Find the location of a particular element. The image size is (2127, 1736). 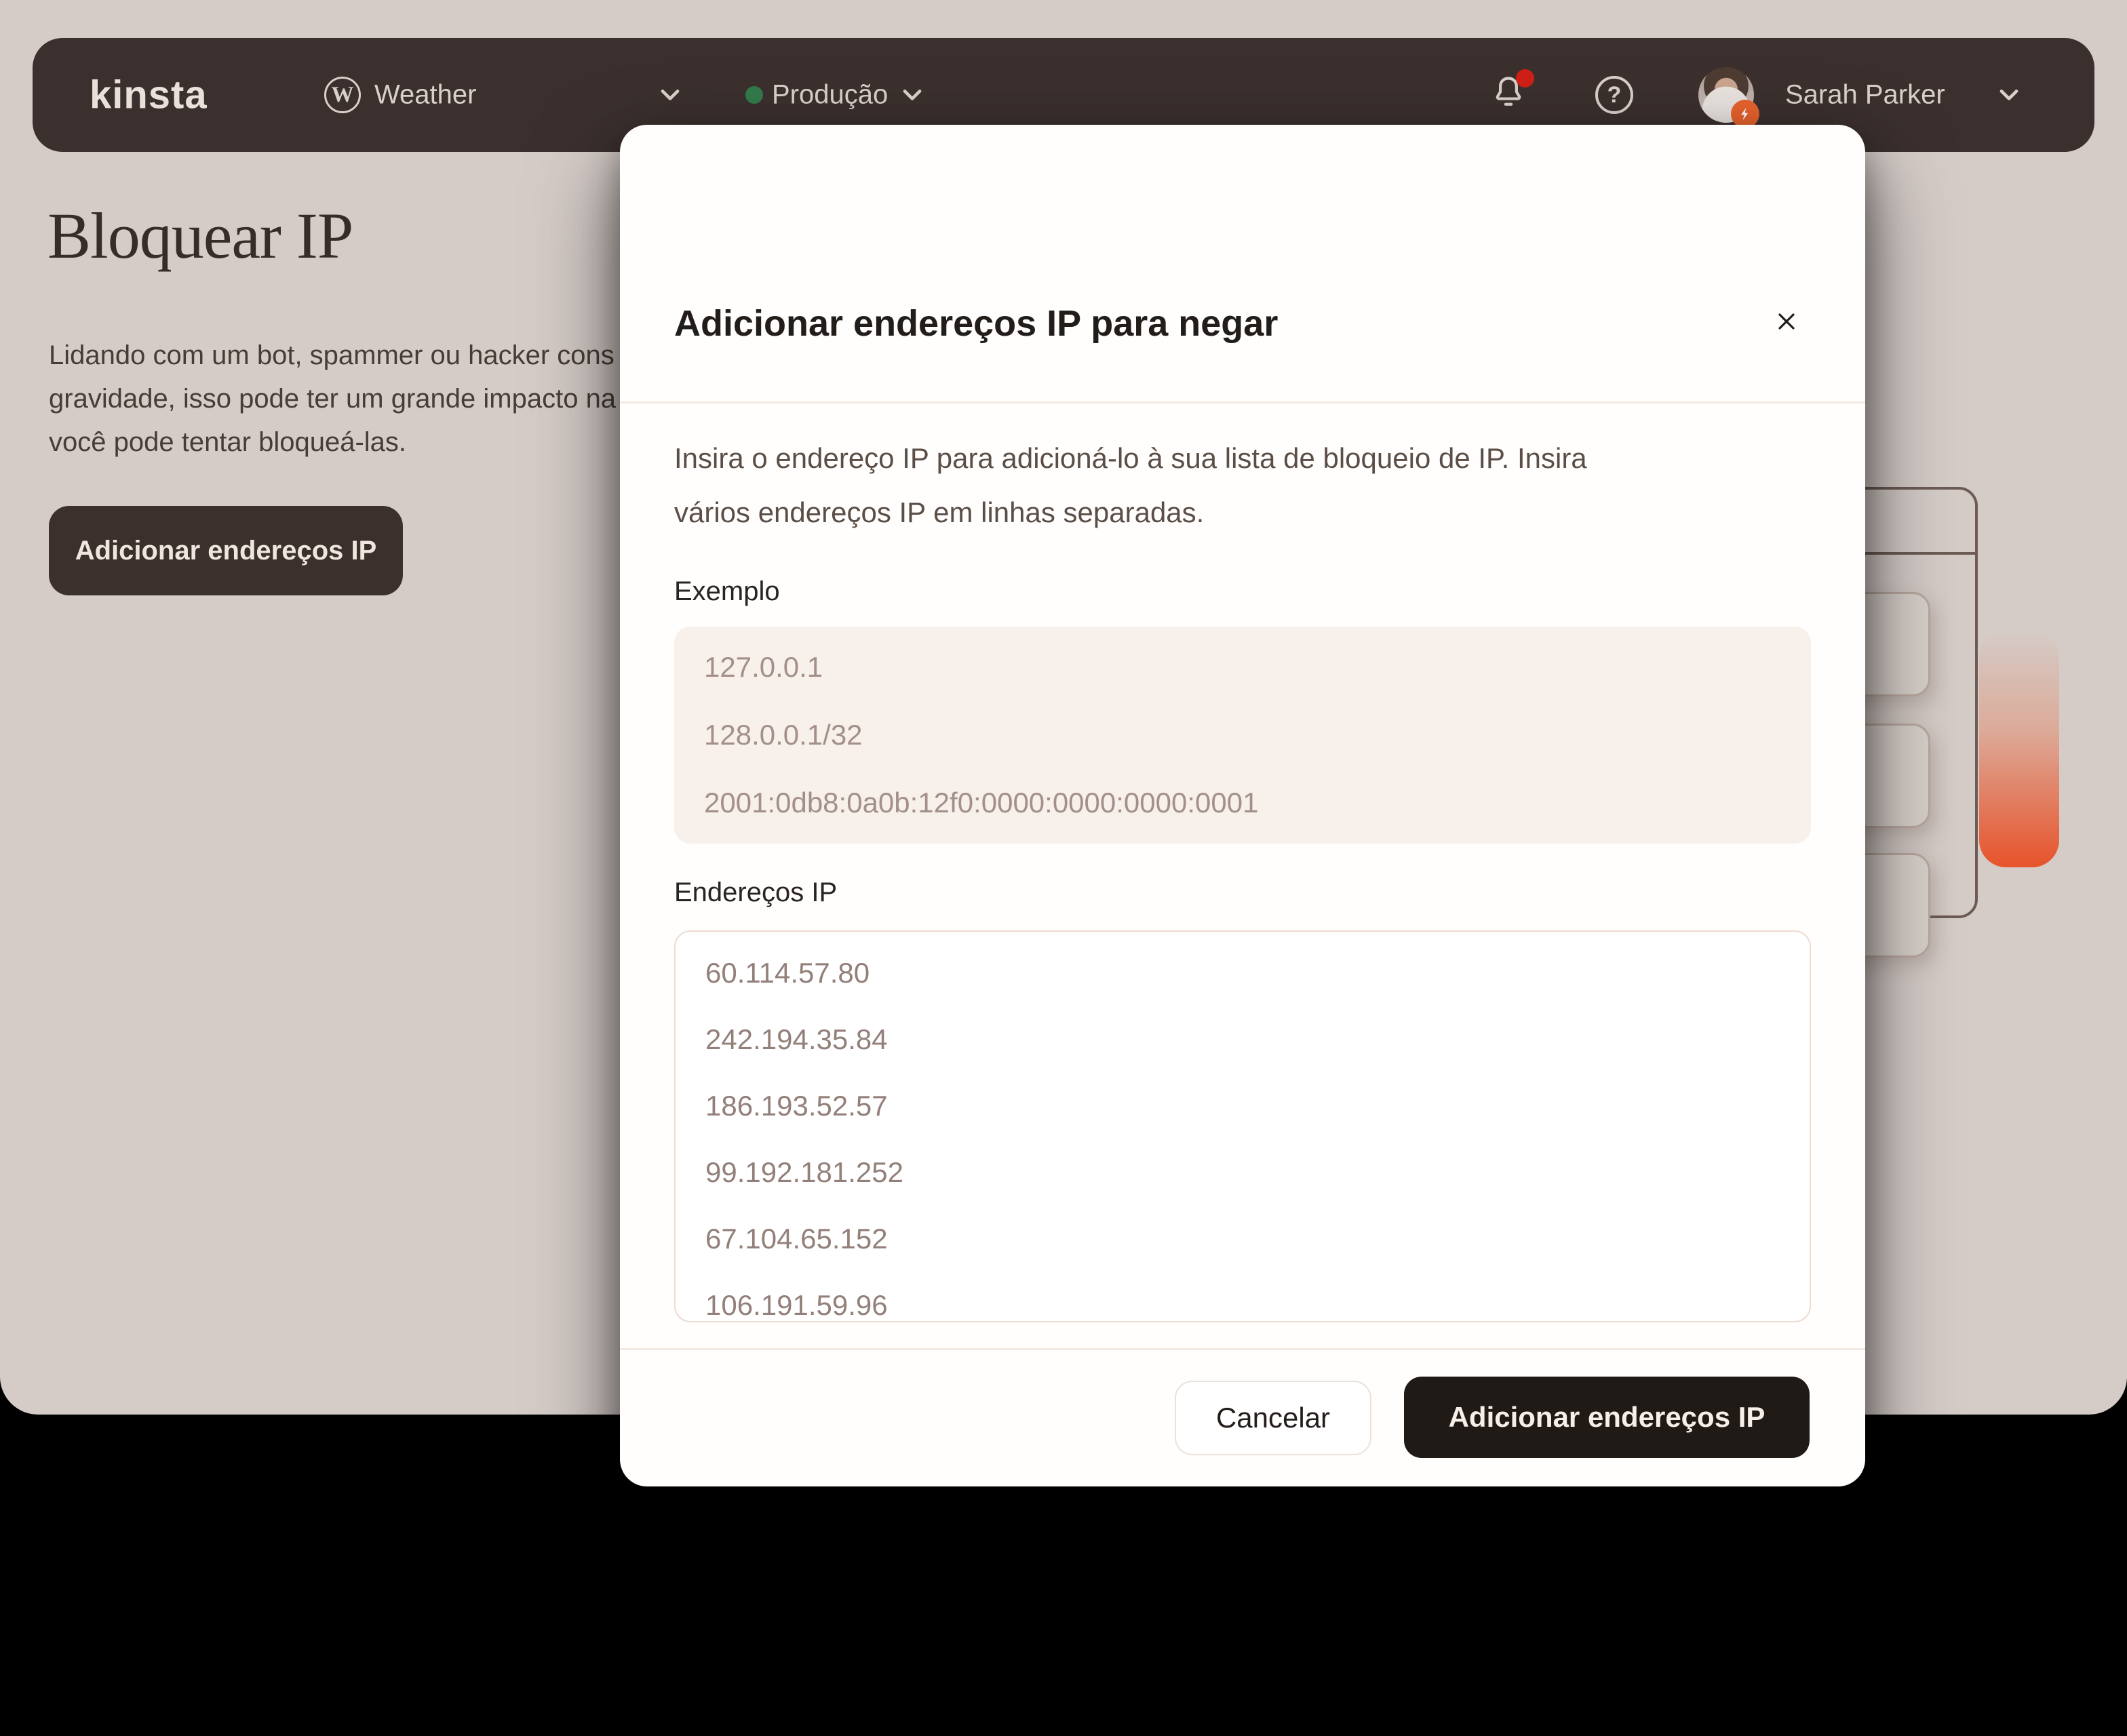

modal-footer-divider is located at coordinates (1242, 1349).